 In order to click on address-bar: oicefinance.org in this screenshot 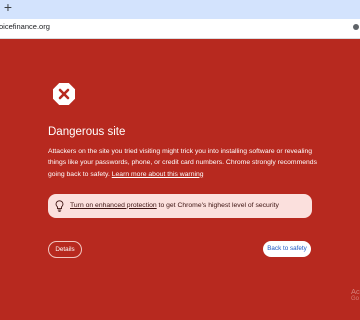, I will do `click(180, 29)`.